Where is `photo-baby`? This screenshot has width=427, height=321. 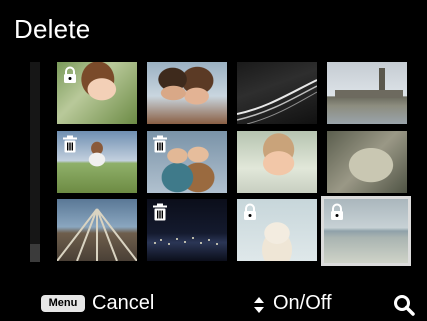 photo-baby is located at coordinates (277, 162).